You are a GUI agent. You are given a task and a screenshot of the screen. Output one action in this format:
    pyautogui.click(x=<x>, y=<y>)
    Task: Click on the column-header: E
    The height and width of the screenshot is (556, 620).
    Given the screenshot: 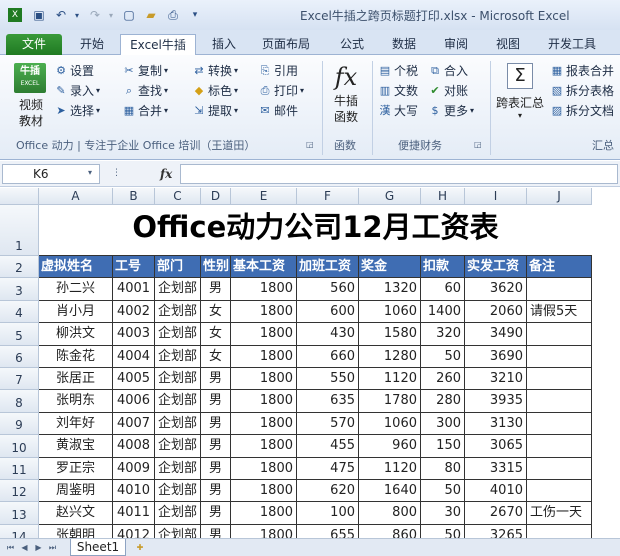 What is the action you would take?
    pyautogui.click(x=264, y=196)
    